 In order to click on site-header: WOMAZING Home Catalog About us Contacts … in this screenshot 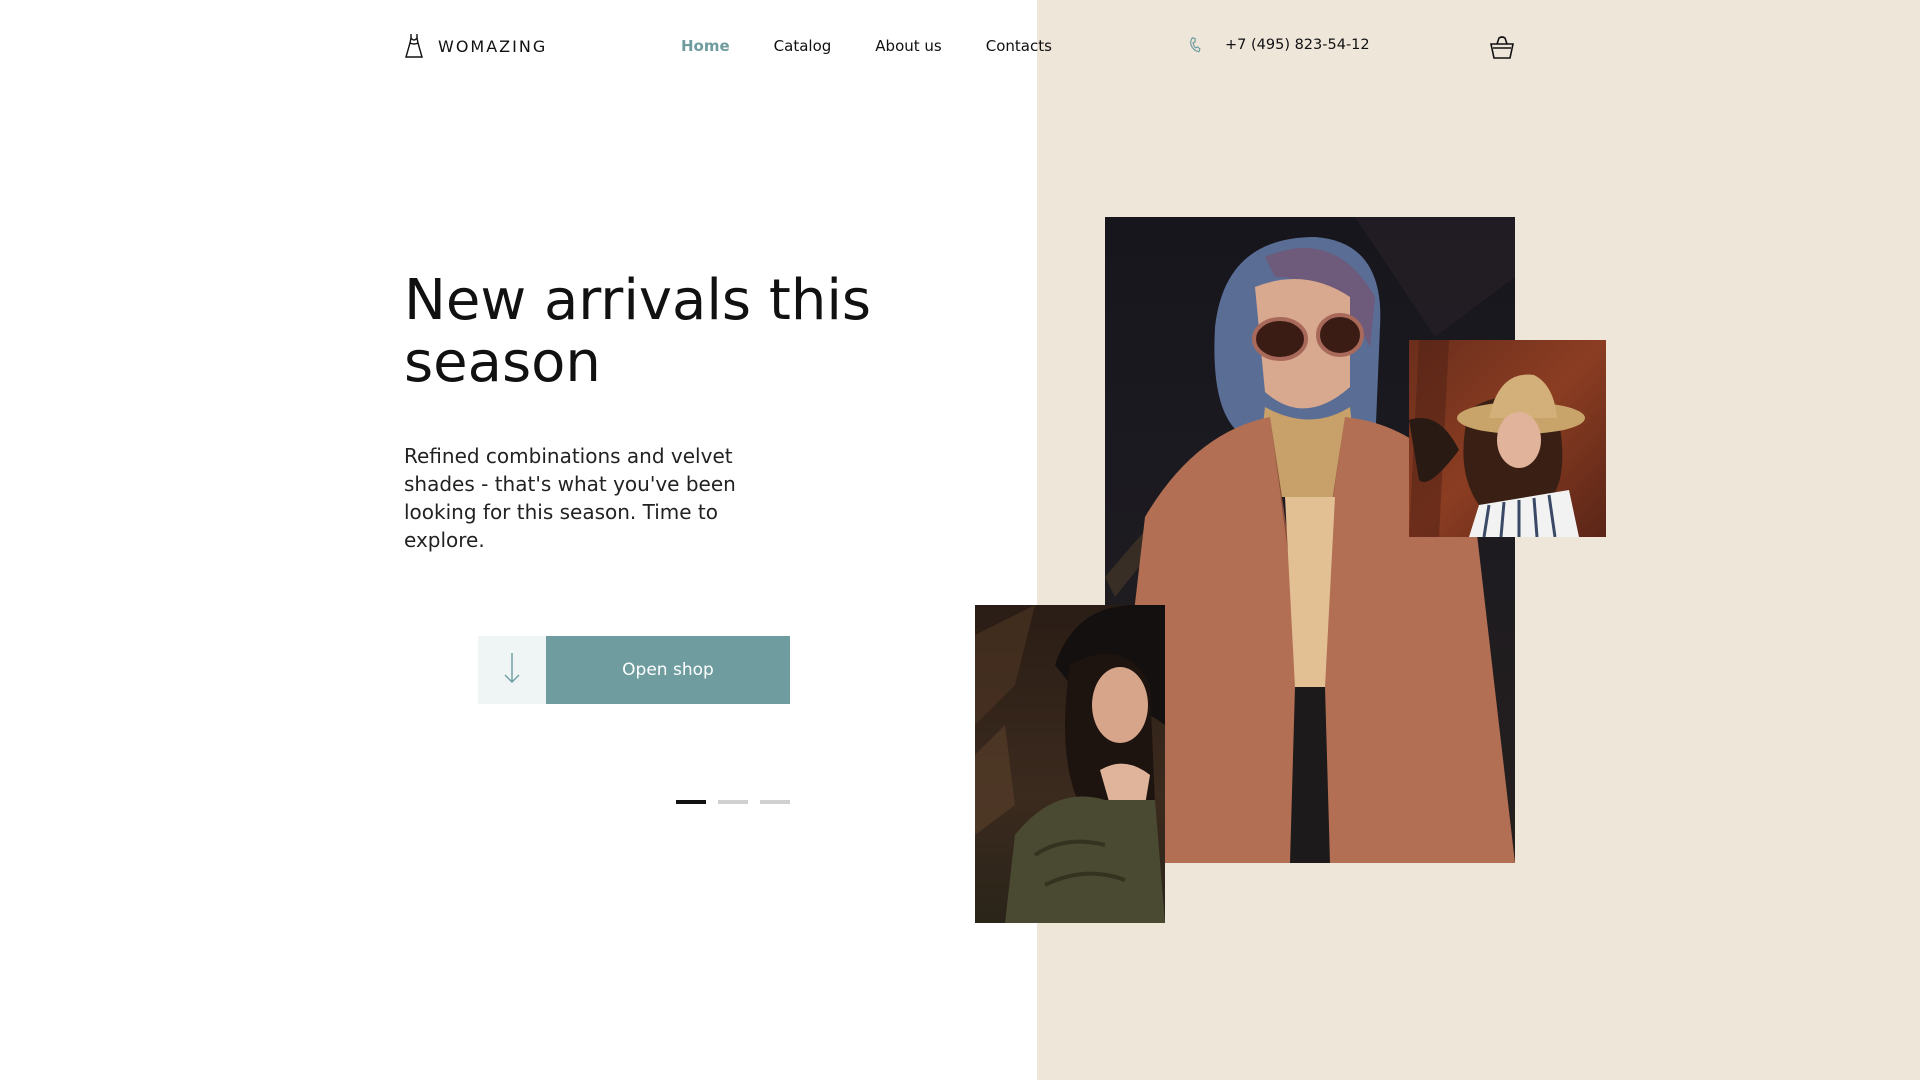, I will do `click(960, 48)`.